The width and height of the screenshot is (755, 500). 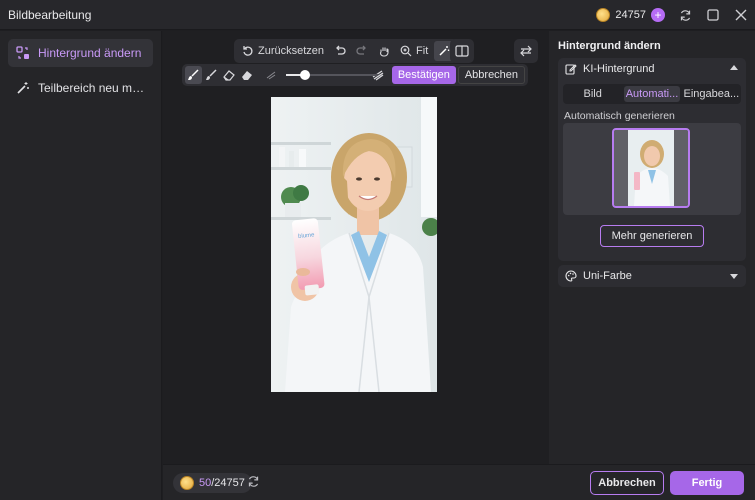 I want to click on credit-balance: 24757 +, so click(x=630, y=15).